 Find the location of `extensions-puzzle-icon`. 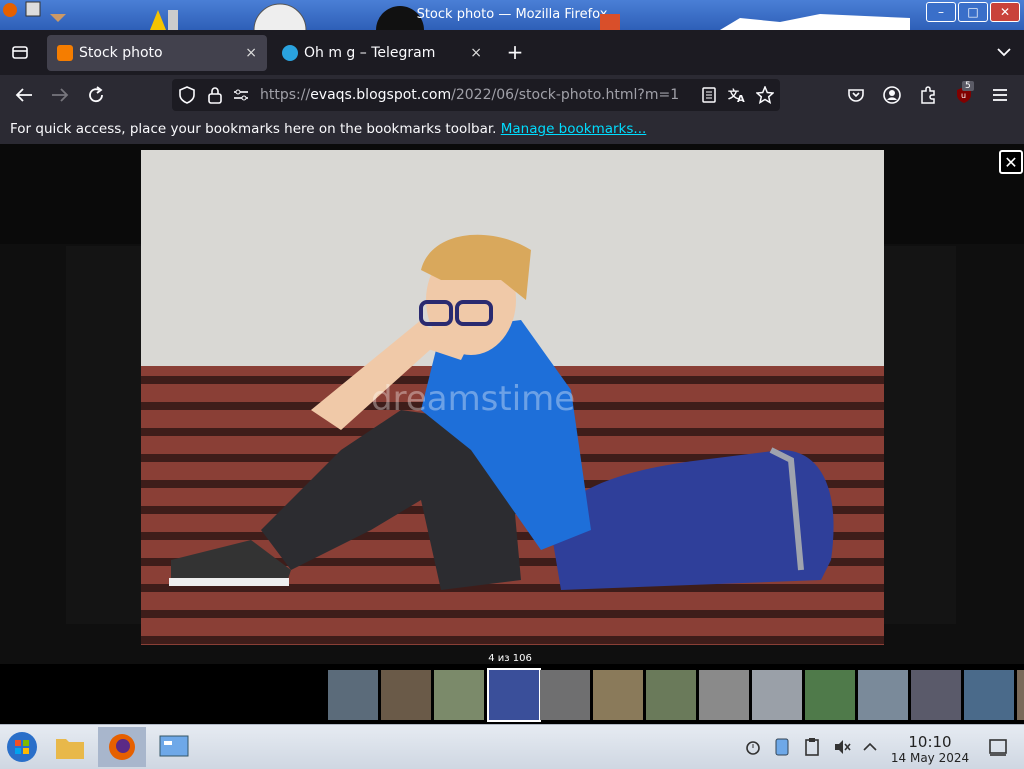

extensions-puzzle-icon is located at coordinates (928, 95).